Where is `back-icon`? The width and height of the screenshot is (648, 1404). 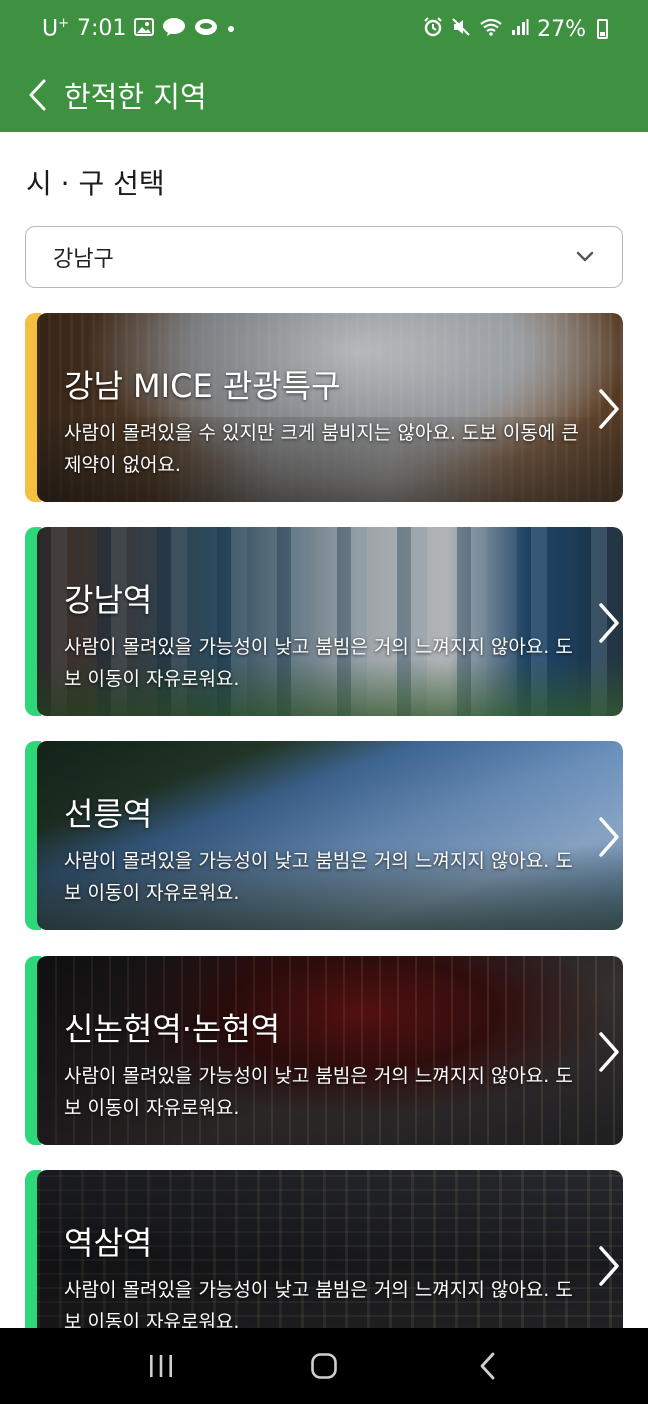 back-icon is located at coordinates (487, 1366).